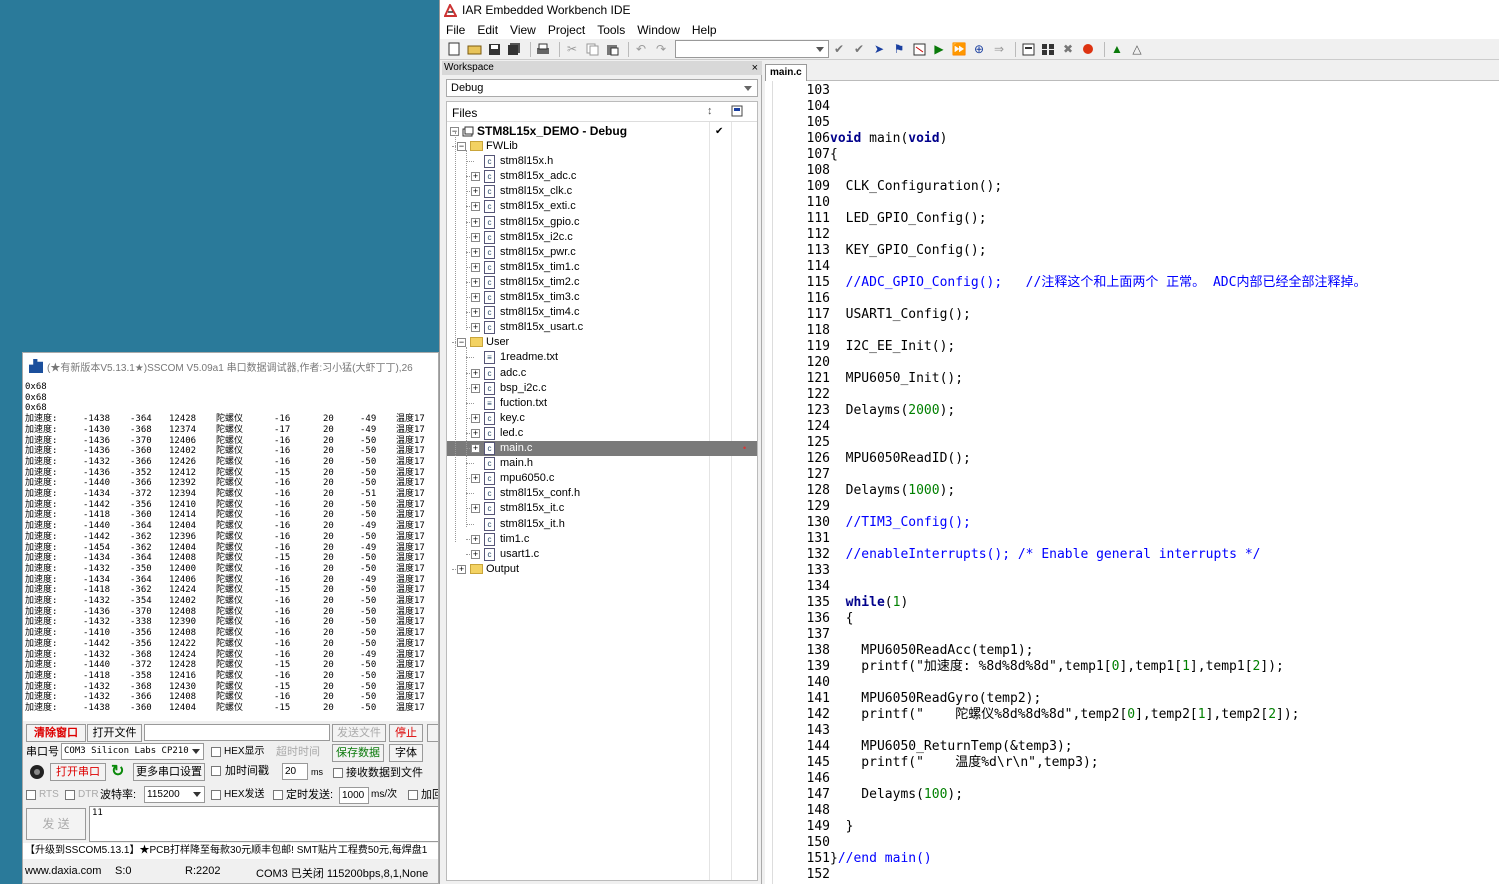  Describe the element at coordinates (786, 72) in the screenshot. I see `tab-main-c: main.c` at that location.